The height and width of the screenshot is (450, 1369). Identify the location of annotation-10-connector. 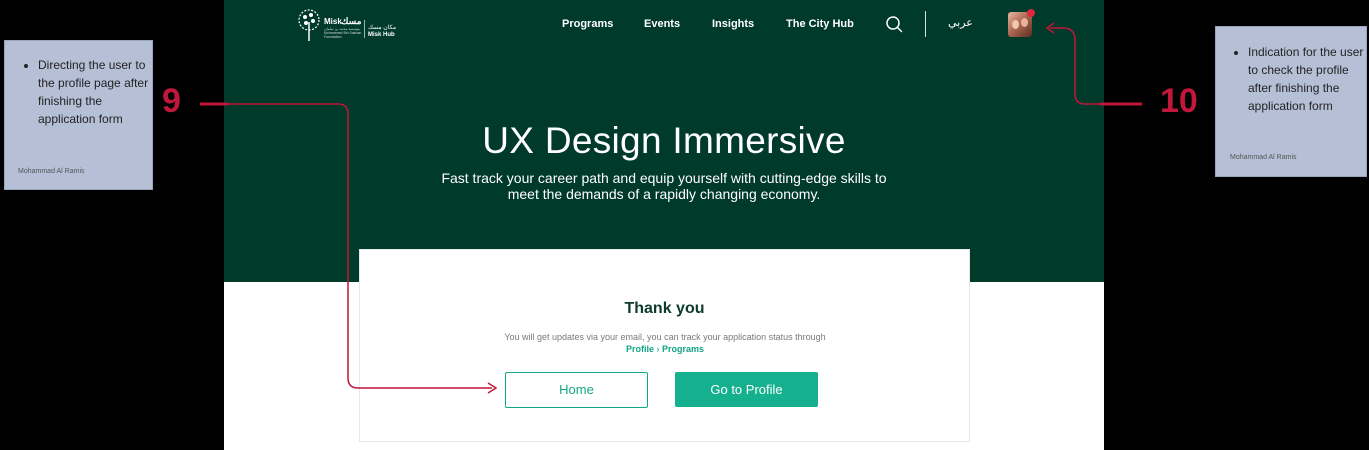
(1096, 66).